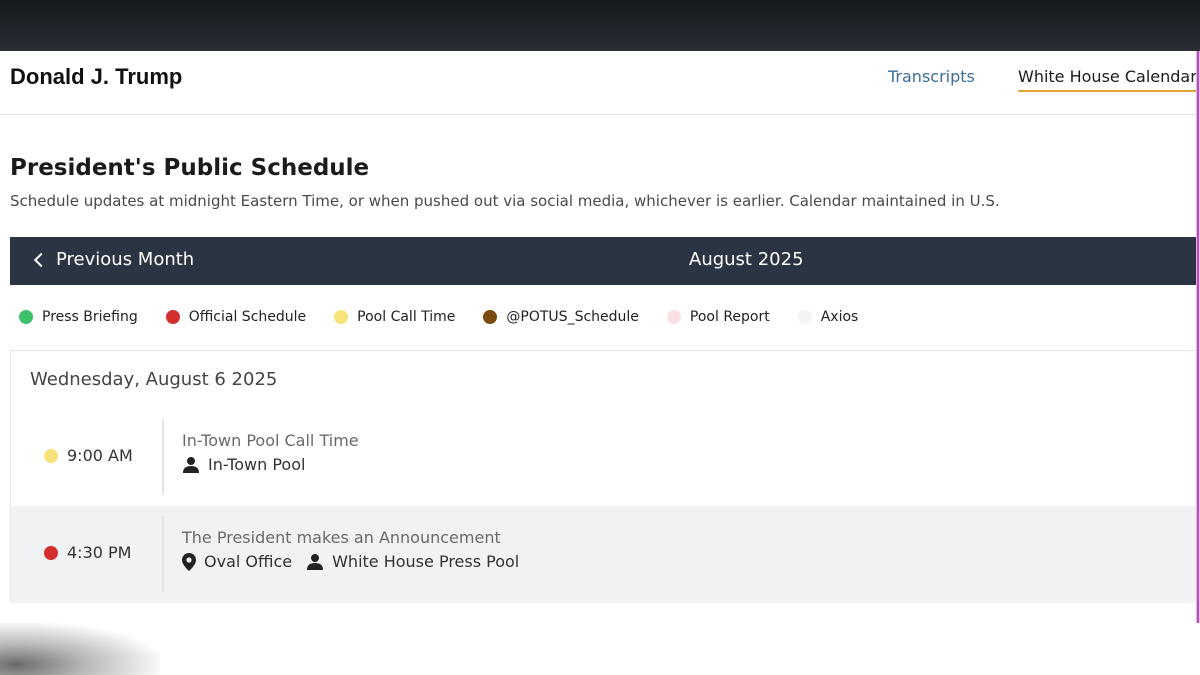 This screenshot has width=1200, height=675. Describe the element at coordinates (406, 317) in the screenshot. I see `legend-label: Pool Call Time` at that location.